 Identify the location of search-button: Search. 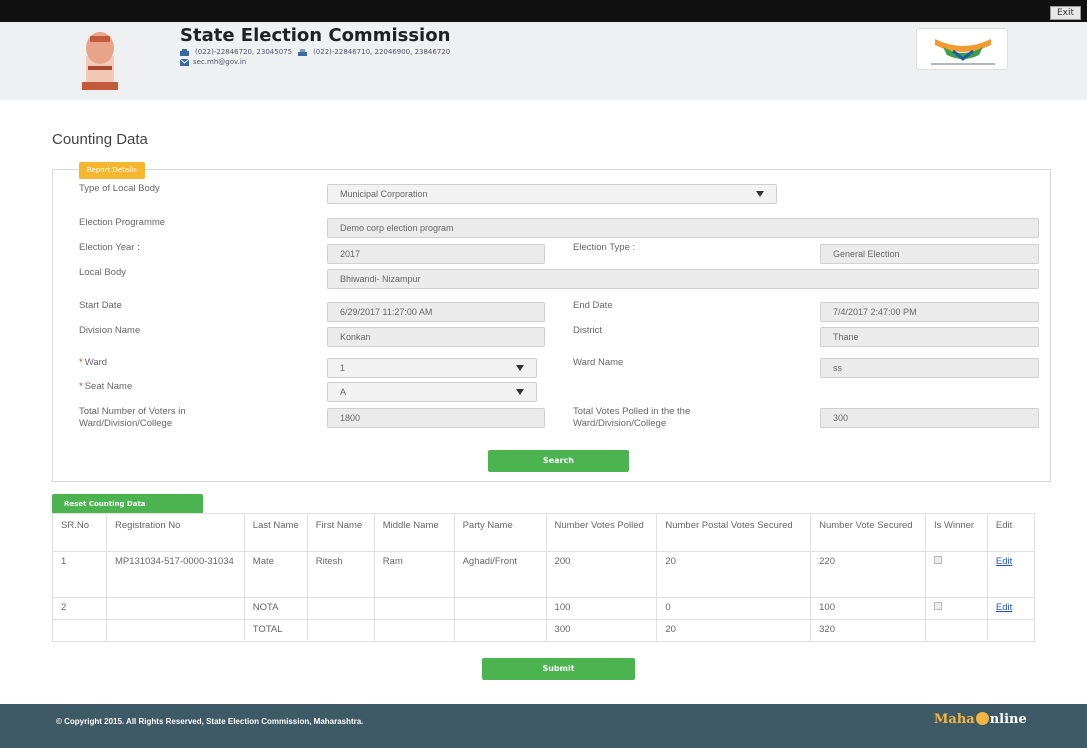
(558, 461).